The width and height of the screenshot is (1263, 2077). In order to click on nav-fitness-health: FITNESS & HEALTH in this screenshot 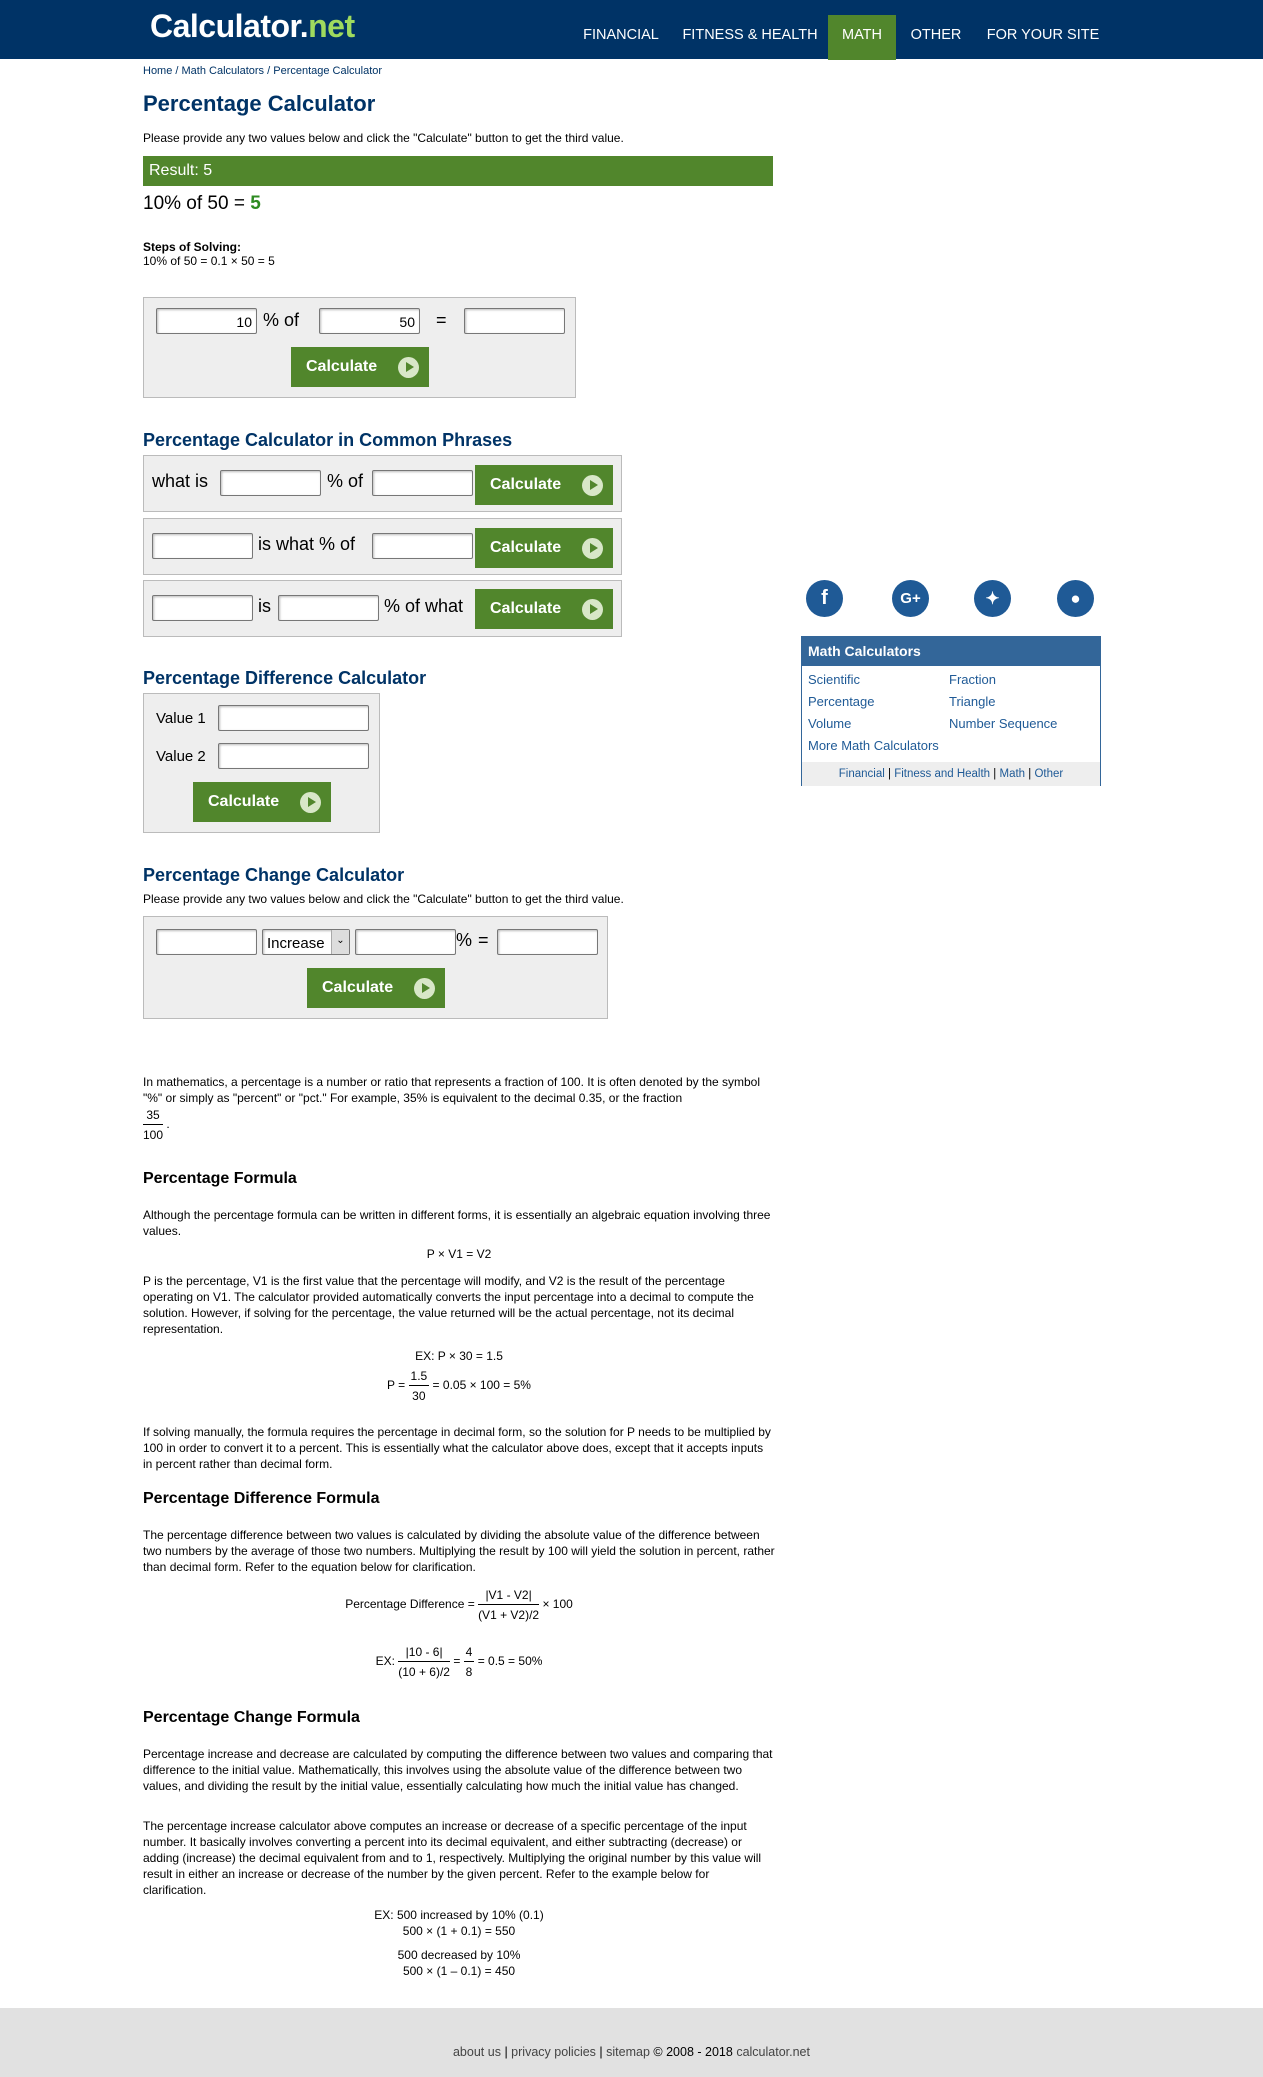, I will do `click(750, 37)`.